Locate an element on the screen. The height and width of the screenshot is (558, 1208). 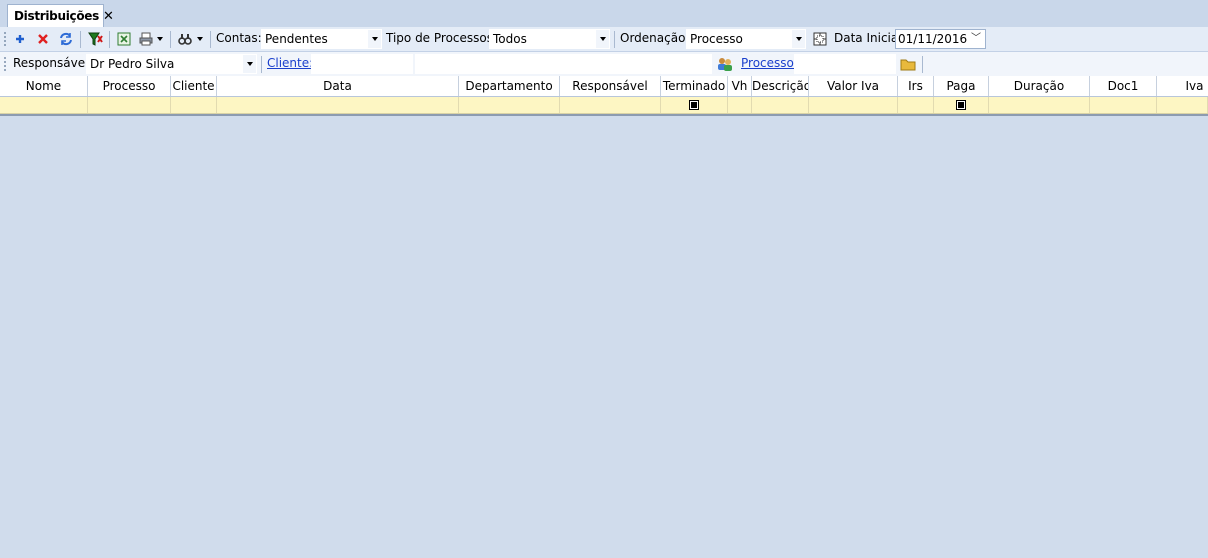
column-header-descricao: Descrição is located at coordinates (780, 86).